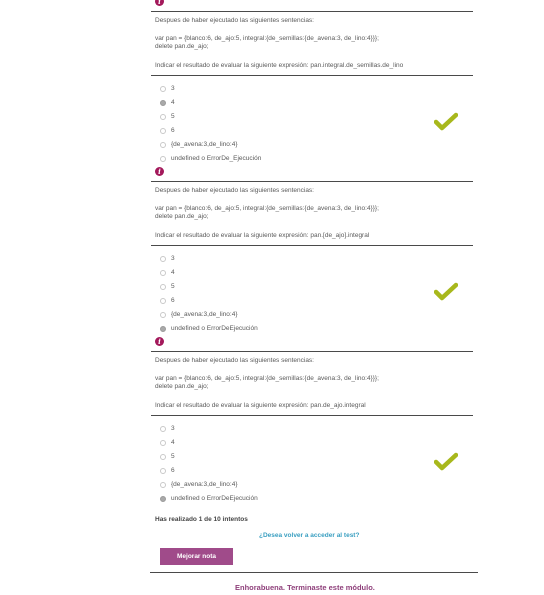 This screenshot has height=595, width=544. I want to click on answer-option-label: undefined o ErrorDe_Ejecución, so click(216, 158).